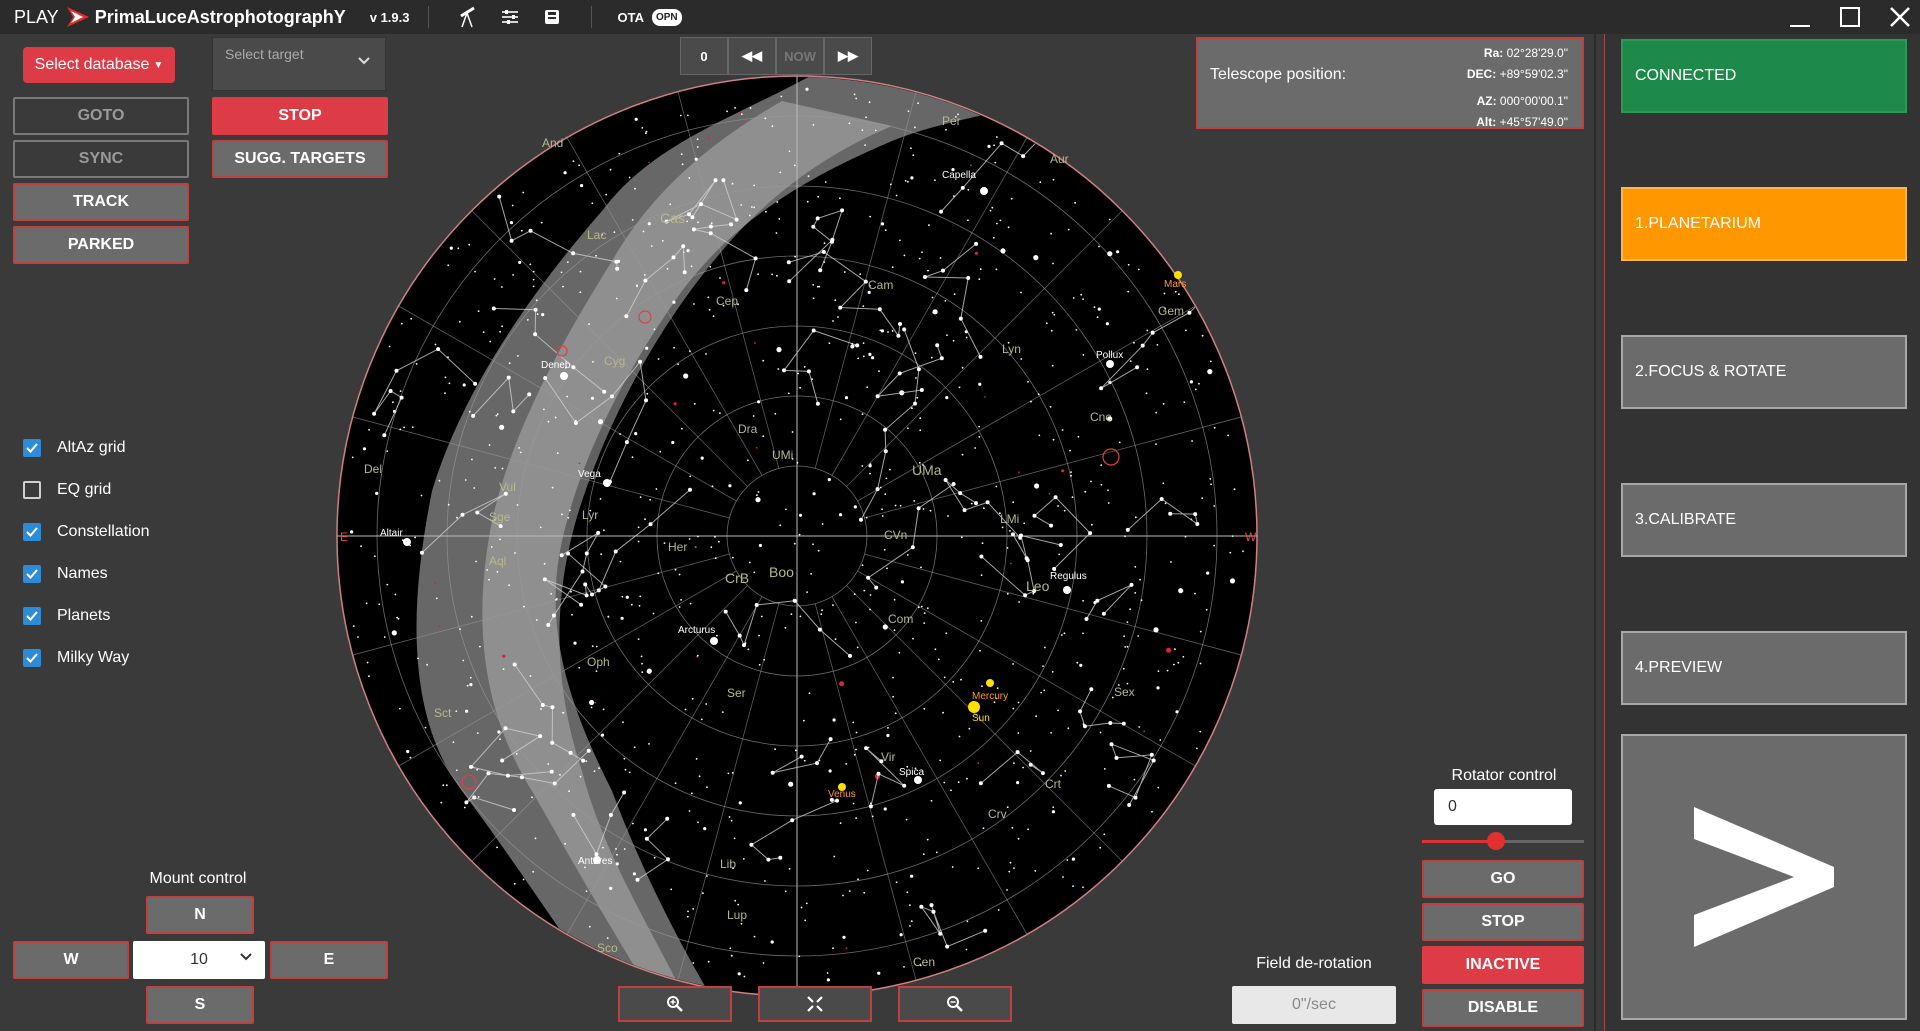  What do you see at coordinates (1850, 17) in the screenshot?
I see `maximize-icon` at bounding box center [1850, 17].